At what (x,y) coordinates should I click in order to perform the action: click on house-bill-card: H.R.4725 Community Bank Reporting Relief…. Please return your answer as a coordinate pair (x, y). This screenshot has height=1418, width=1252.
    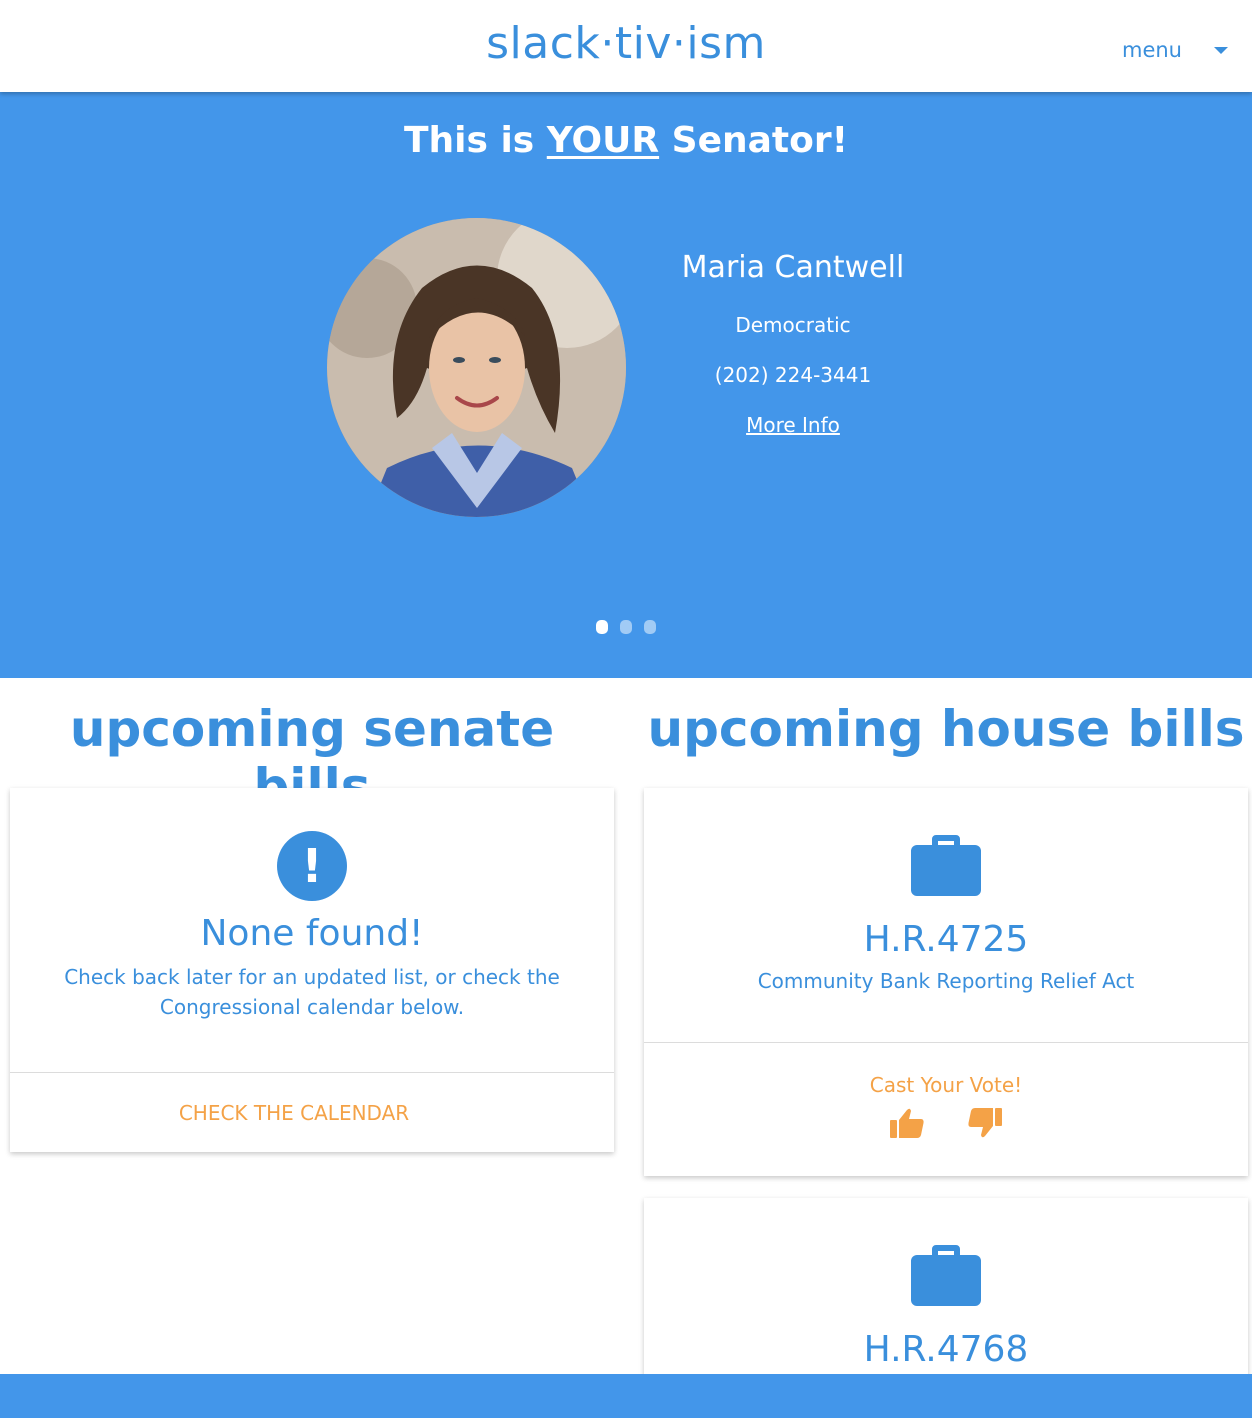
    Looking at the image, I should click on (946, 982).